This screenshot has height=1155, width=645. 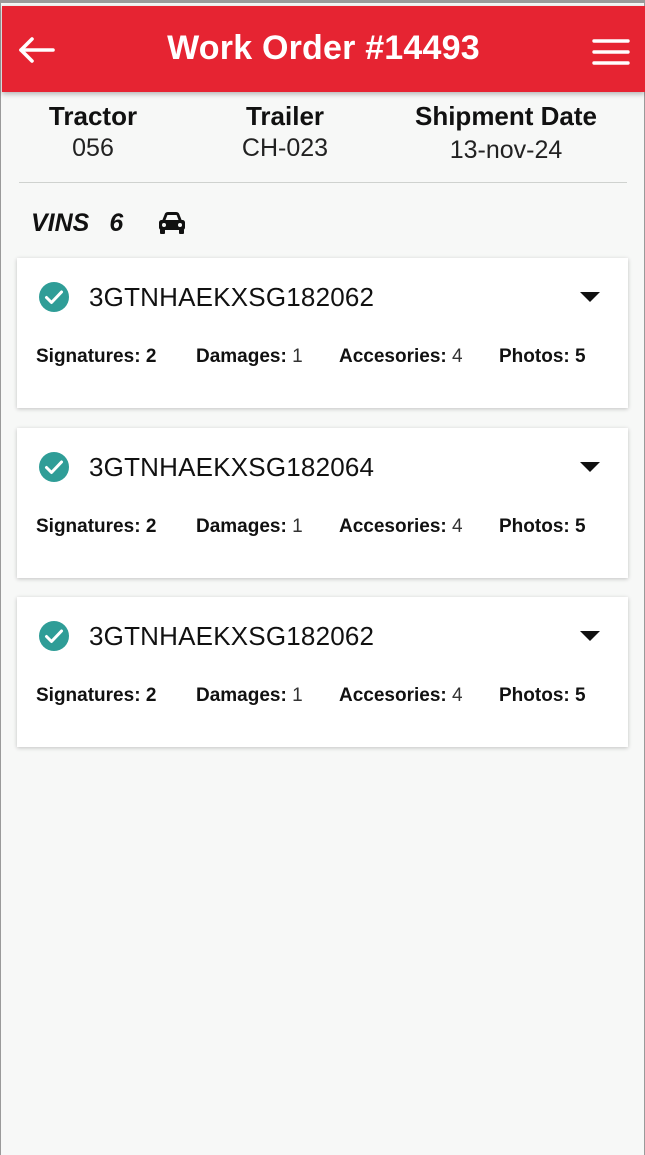 I want to click on hamburger-menu-icon, so click(x=611, y=52).